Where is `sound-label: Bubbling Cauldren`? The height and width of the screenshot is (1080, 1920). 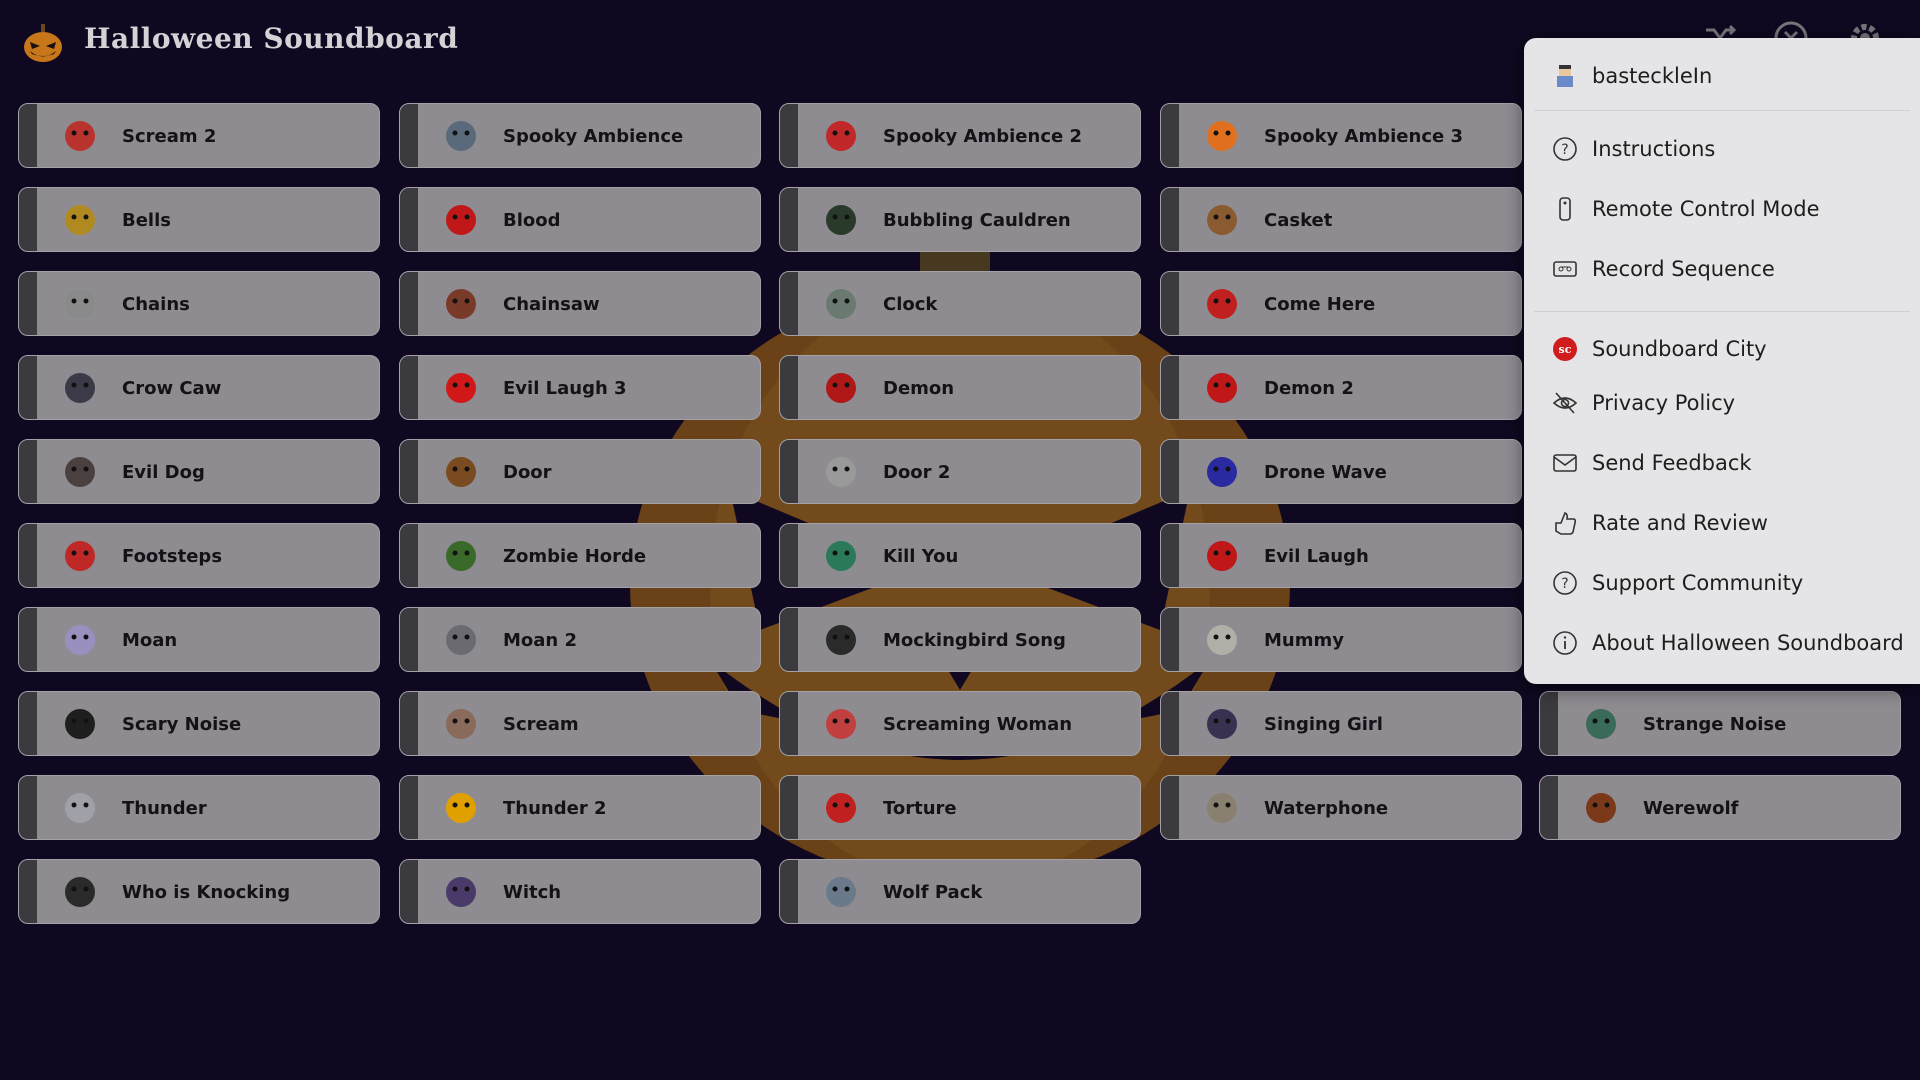 sound-label: Bubbling Cauldren is located at coordinates (977, 220).